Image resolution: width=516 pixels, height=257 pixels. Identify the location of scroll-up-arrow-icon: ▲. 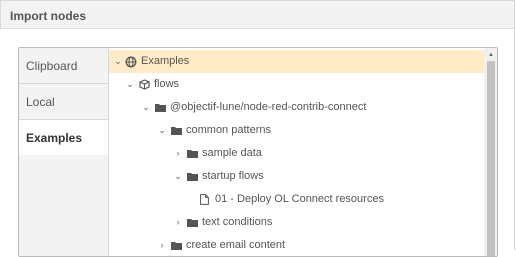
(490, 55).